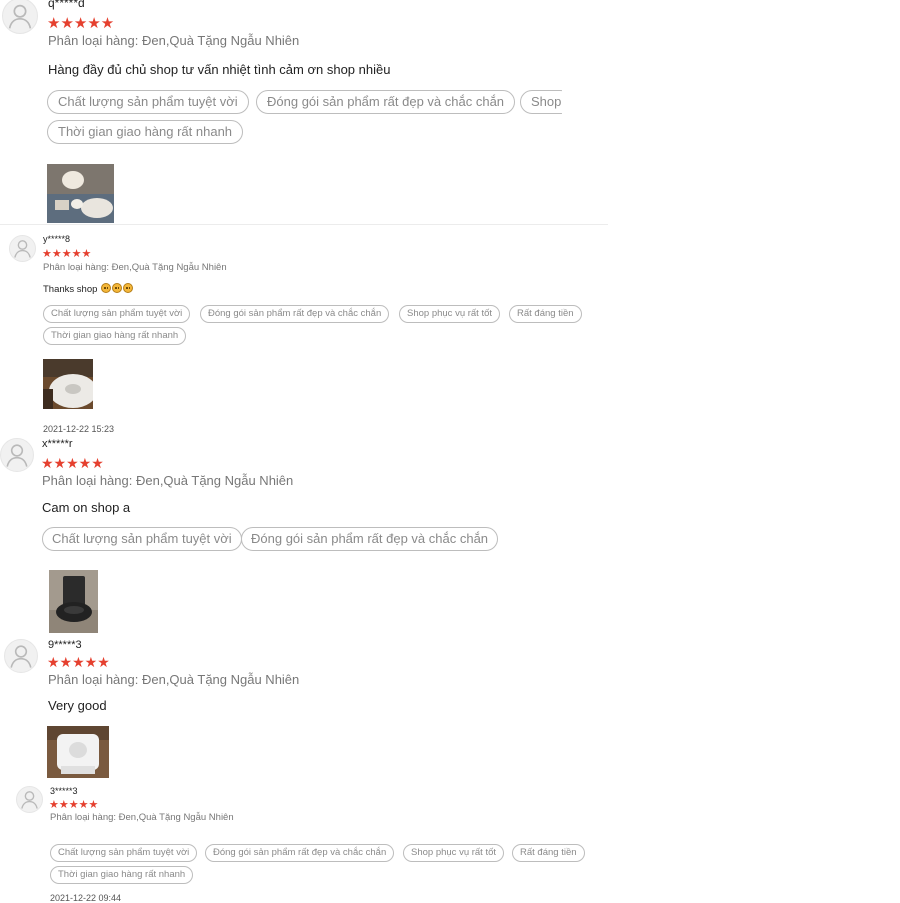 This screenshot has width=900, height=903. What do you see at coordinates (65, 645) in the screenshot?
I see `reviewer-username: 9*****3` at bounding box center [65, 645].